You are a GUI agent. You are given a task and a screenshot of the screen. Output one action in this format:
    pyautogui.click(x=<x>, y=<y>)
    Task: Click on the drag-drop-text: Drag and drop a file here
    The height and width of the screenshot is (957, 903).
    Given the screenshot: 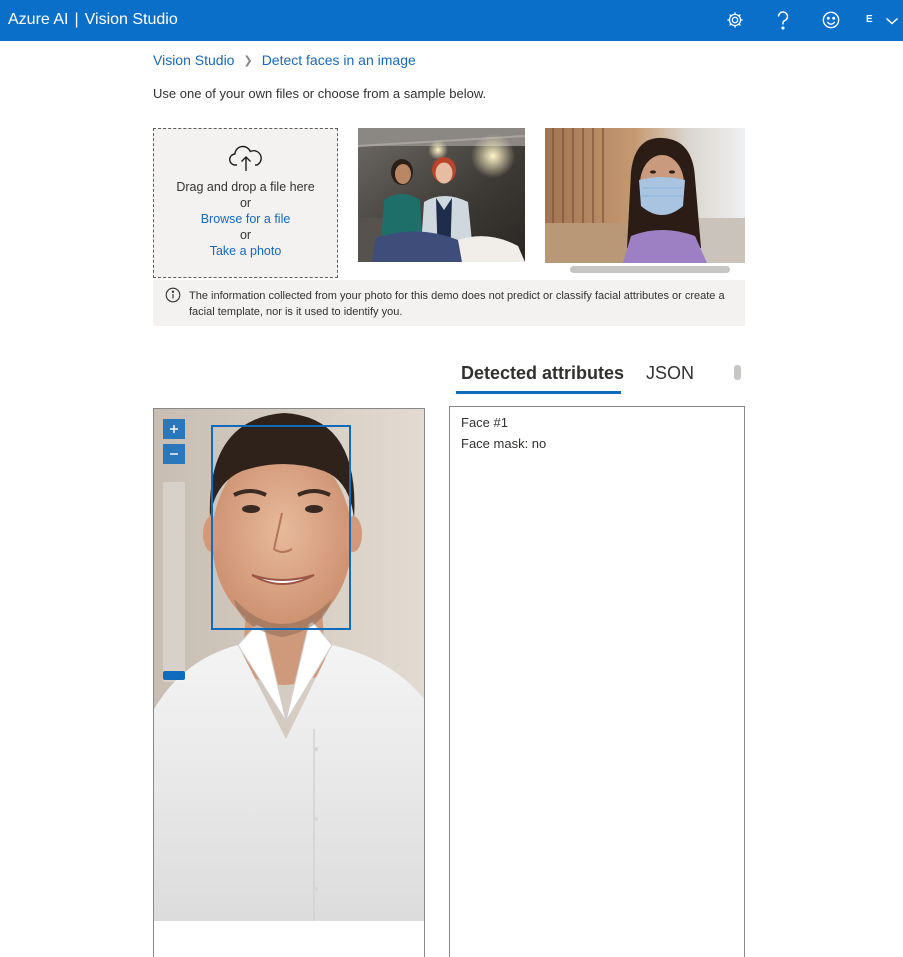 What is the action you would take?
    pyautogui.click(x=245, y=187)
    